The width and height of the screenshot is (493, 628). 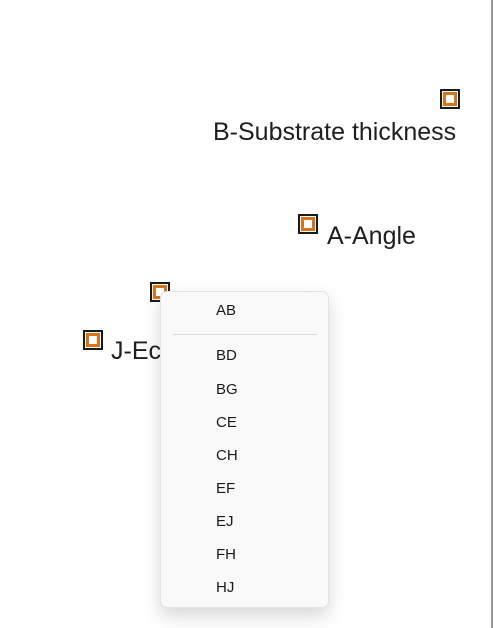 I want to click on node-b-label: B-Substrate thickness, so click(x=334, y=132).